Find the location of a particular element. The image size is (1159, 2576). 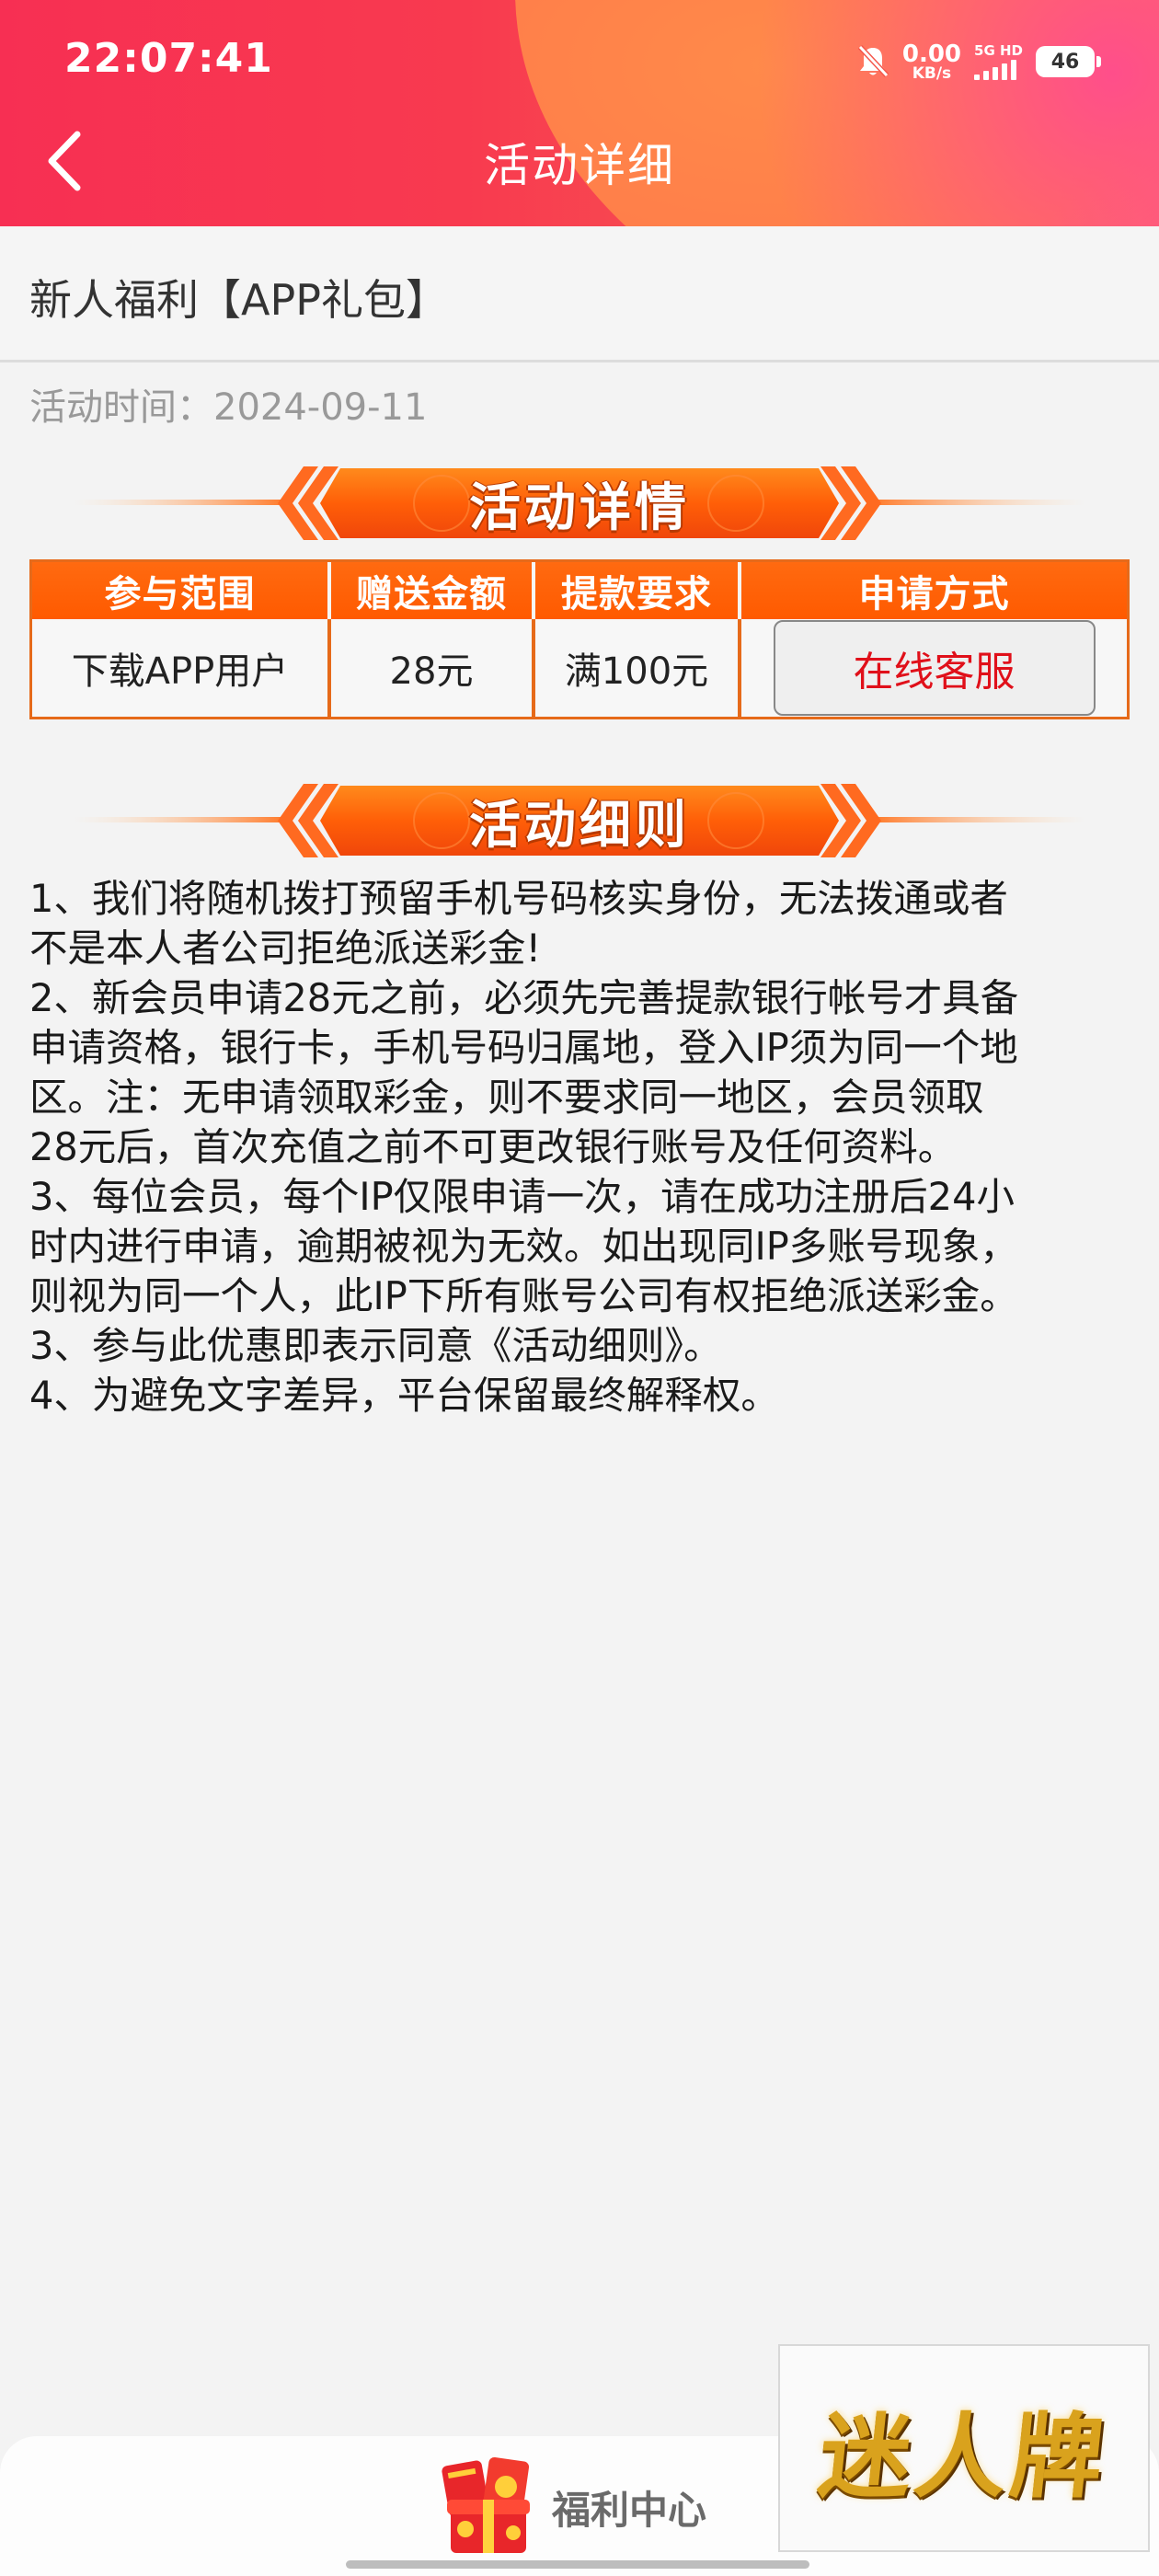

table-cell-scope: 下载APP用户 is located at coordinates (181, 668).